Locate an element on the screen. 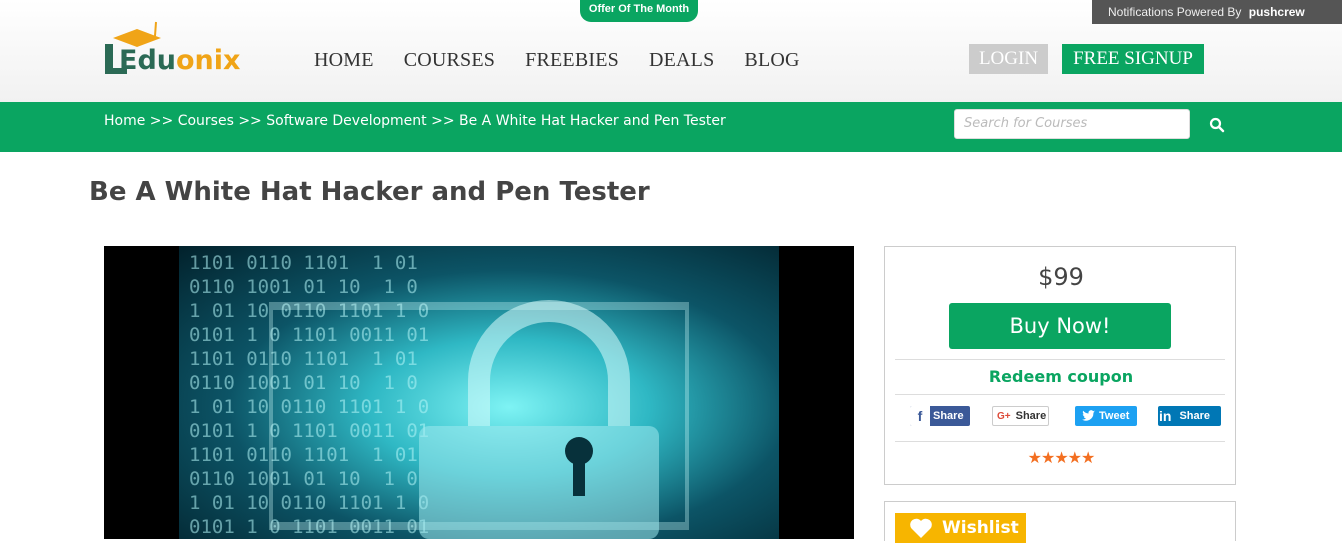 This screenshot has width=1342, height=543. nav-freebies: FREEBIES is located at coordinates (572, 60).